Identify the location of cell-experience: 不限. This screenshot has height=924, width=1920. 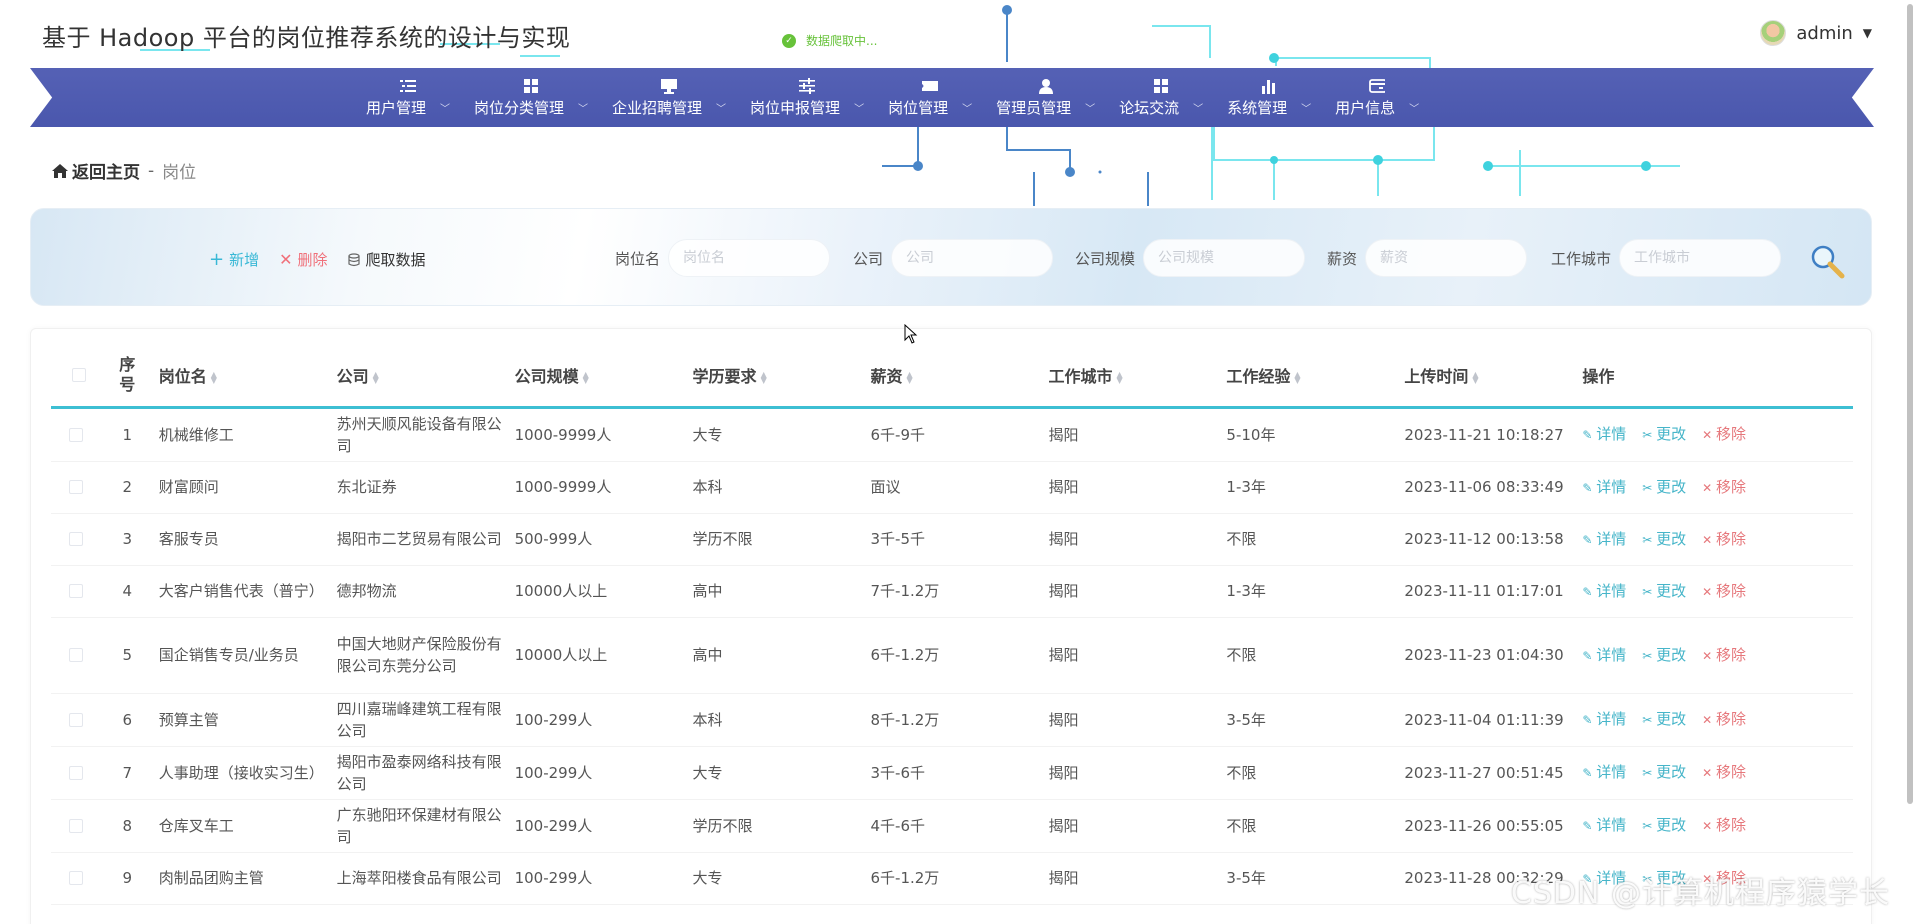
(1309, 655).